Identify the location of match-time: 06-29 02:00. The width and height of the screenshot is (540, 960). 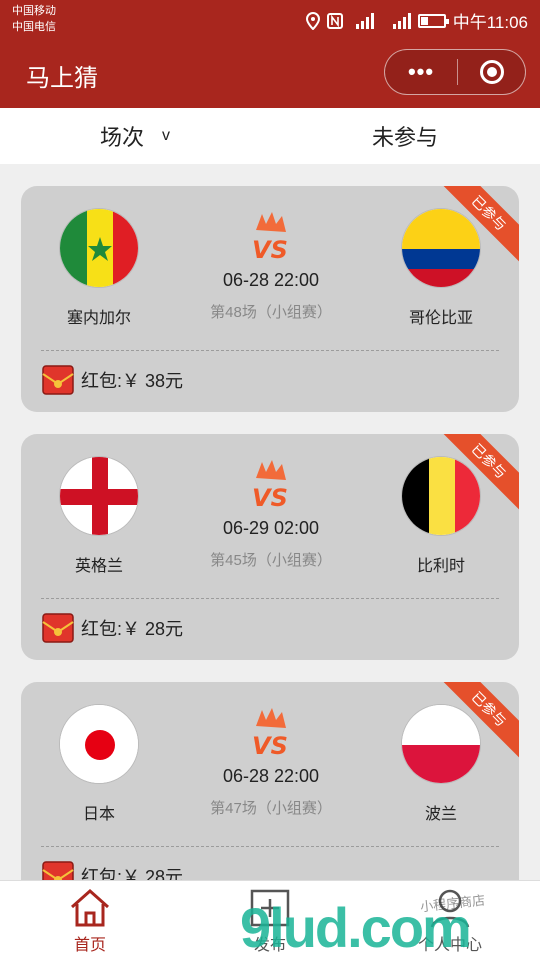
(271, 528).